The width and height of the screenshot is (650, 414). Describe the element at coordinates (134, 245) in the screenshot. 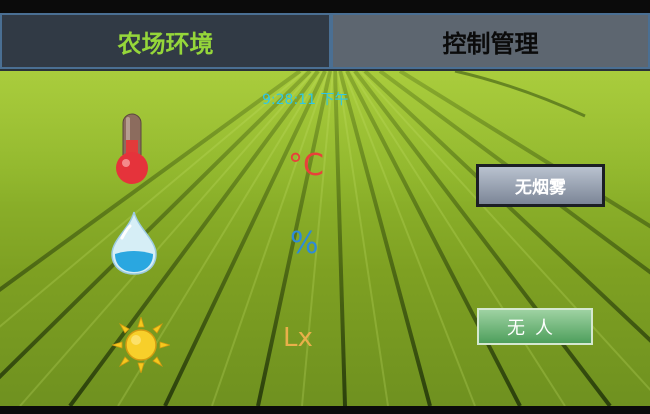

I see `water-drop-icon` at that location.